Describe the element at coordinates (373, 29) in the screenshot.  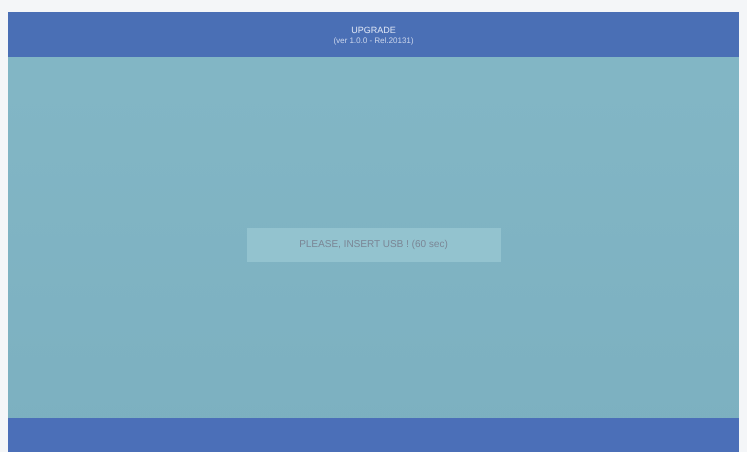
I see `header-title: UPGRADE` at that location.